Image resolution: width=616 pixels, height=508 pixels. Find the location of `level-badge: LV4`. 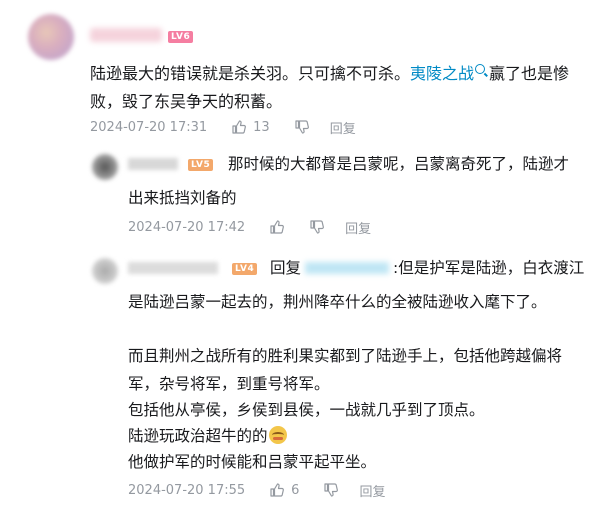

level-badge: LV4 is located at coordinates (245, 269).